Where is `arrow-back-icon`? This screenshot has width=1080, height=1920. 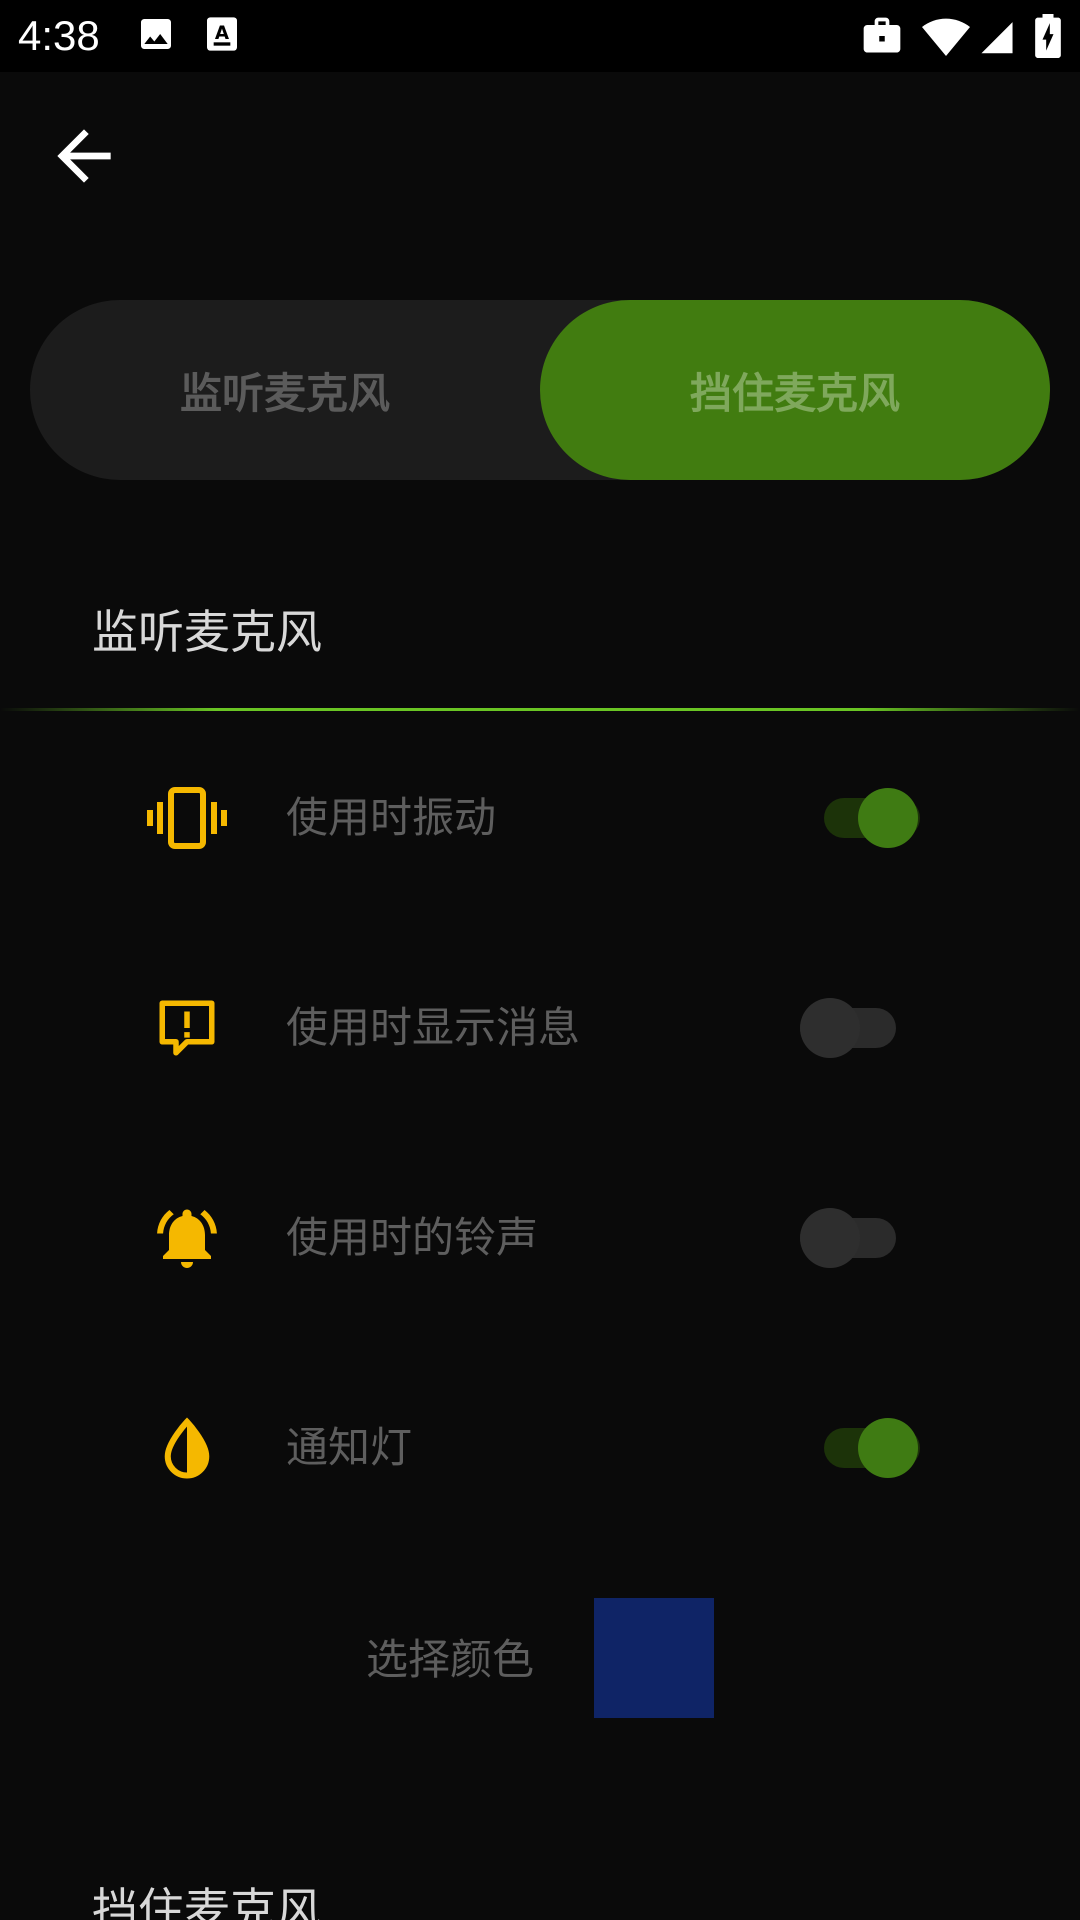 arrow-back-icon is located at coordinates (84, 156).